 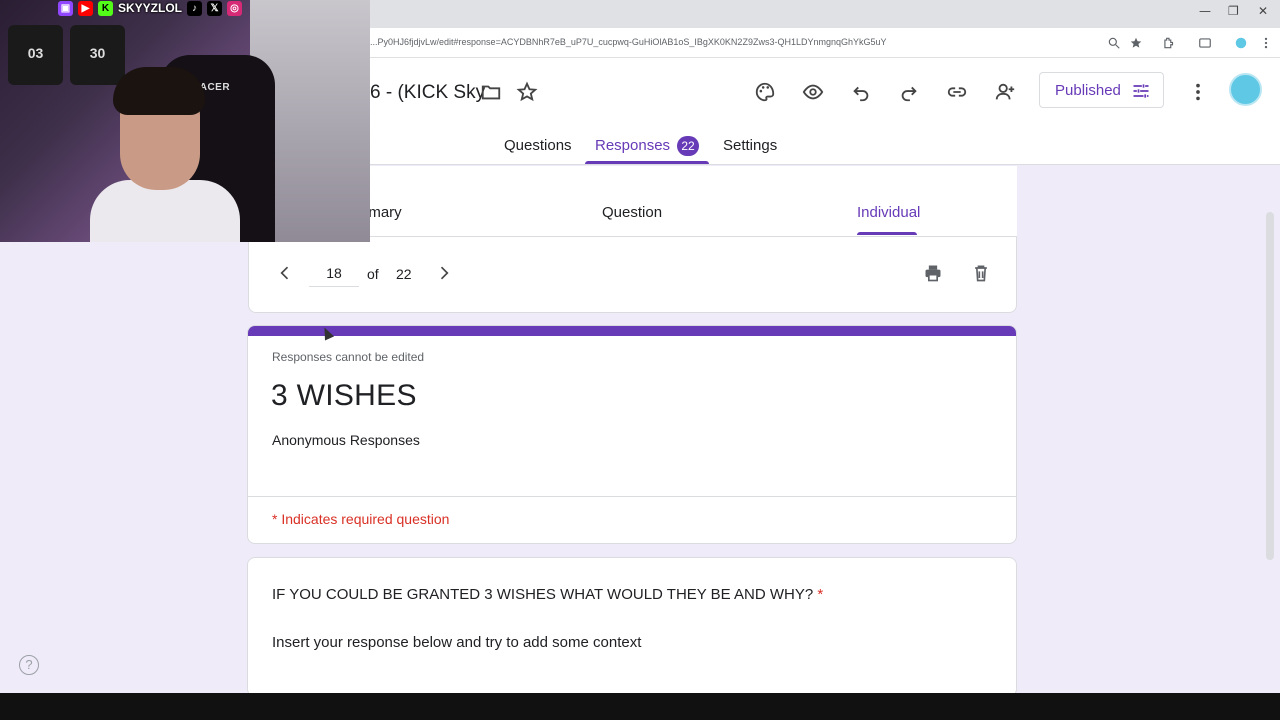 I want to click on extensions-icon, so click(x=1169, y=43).